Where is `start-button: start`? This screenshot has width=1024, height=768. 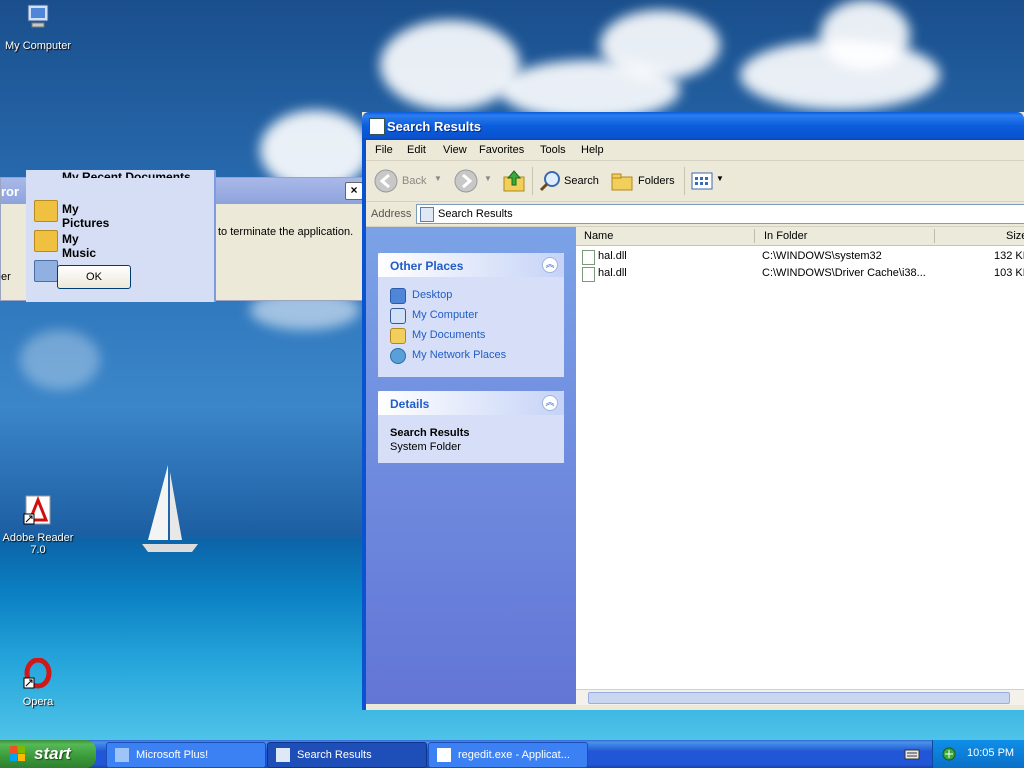
start-button: start is located at coordinates (48, 754).